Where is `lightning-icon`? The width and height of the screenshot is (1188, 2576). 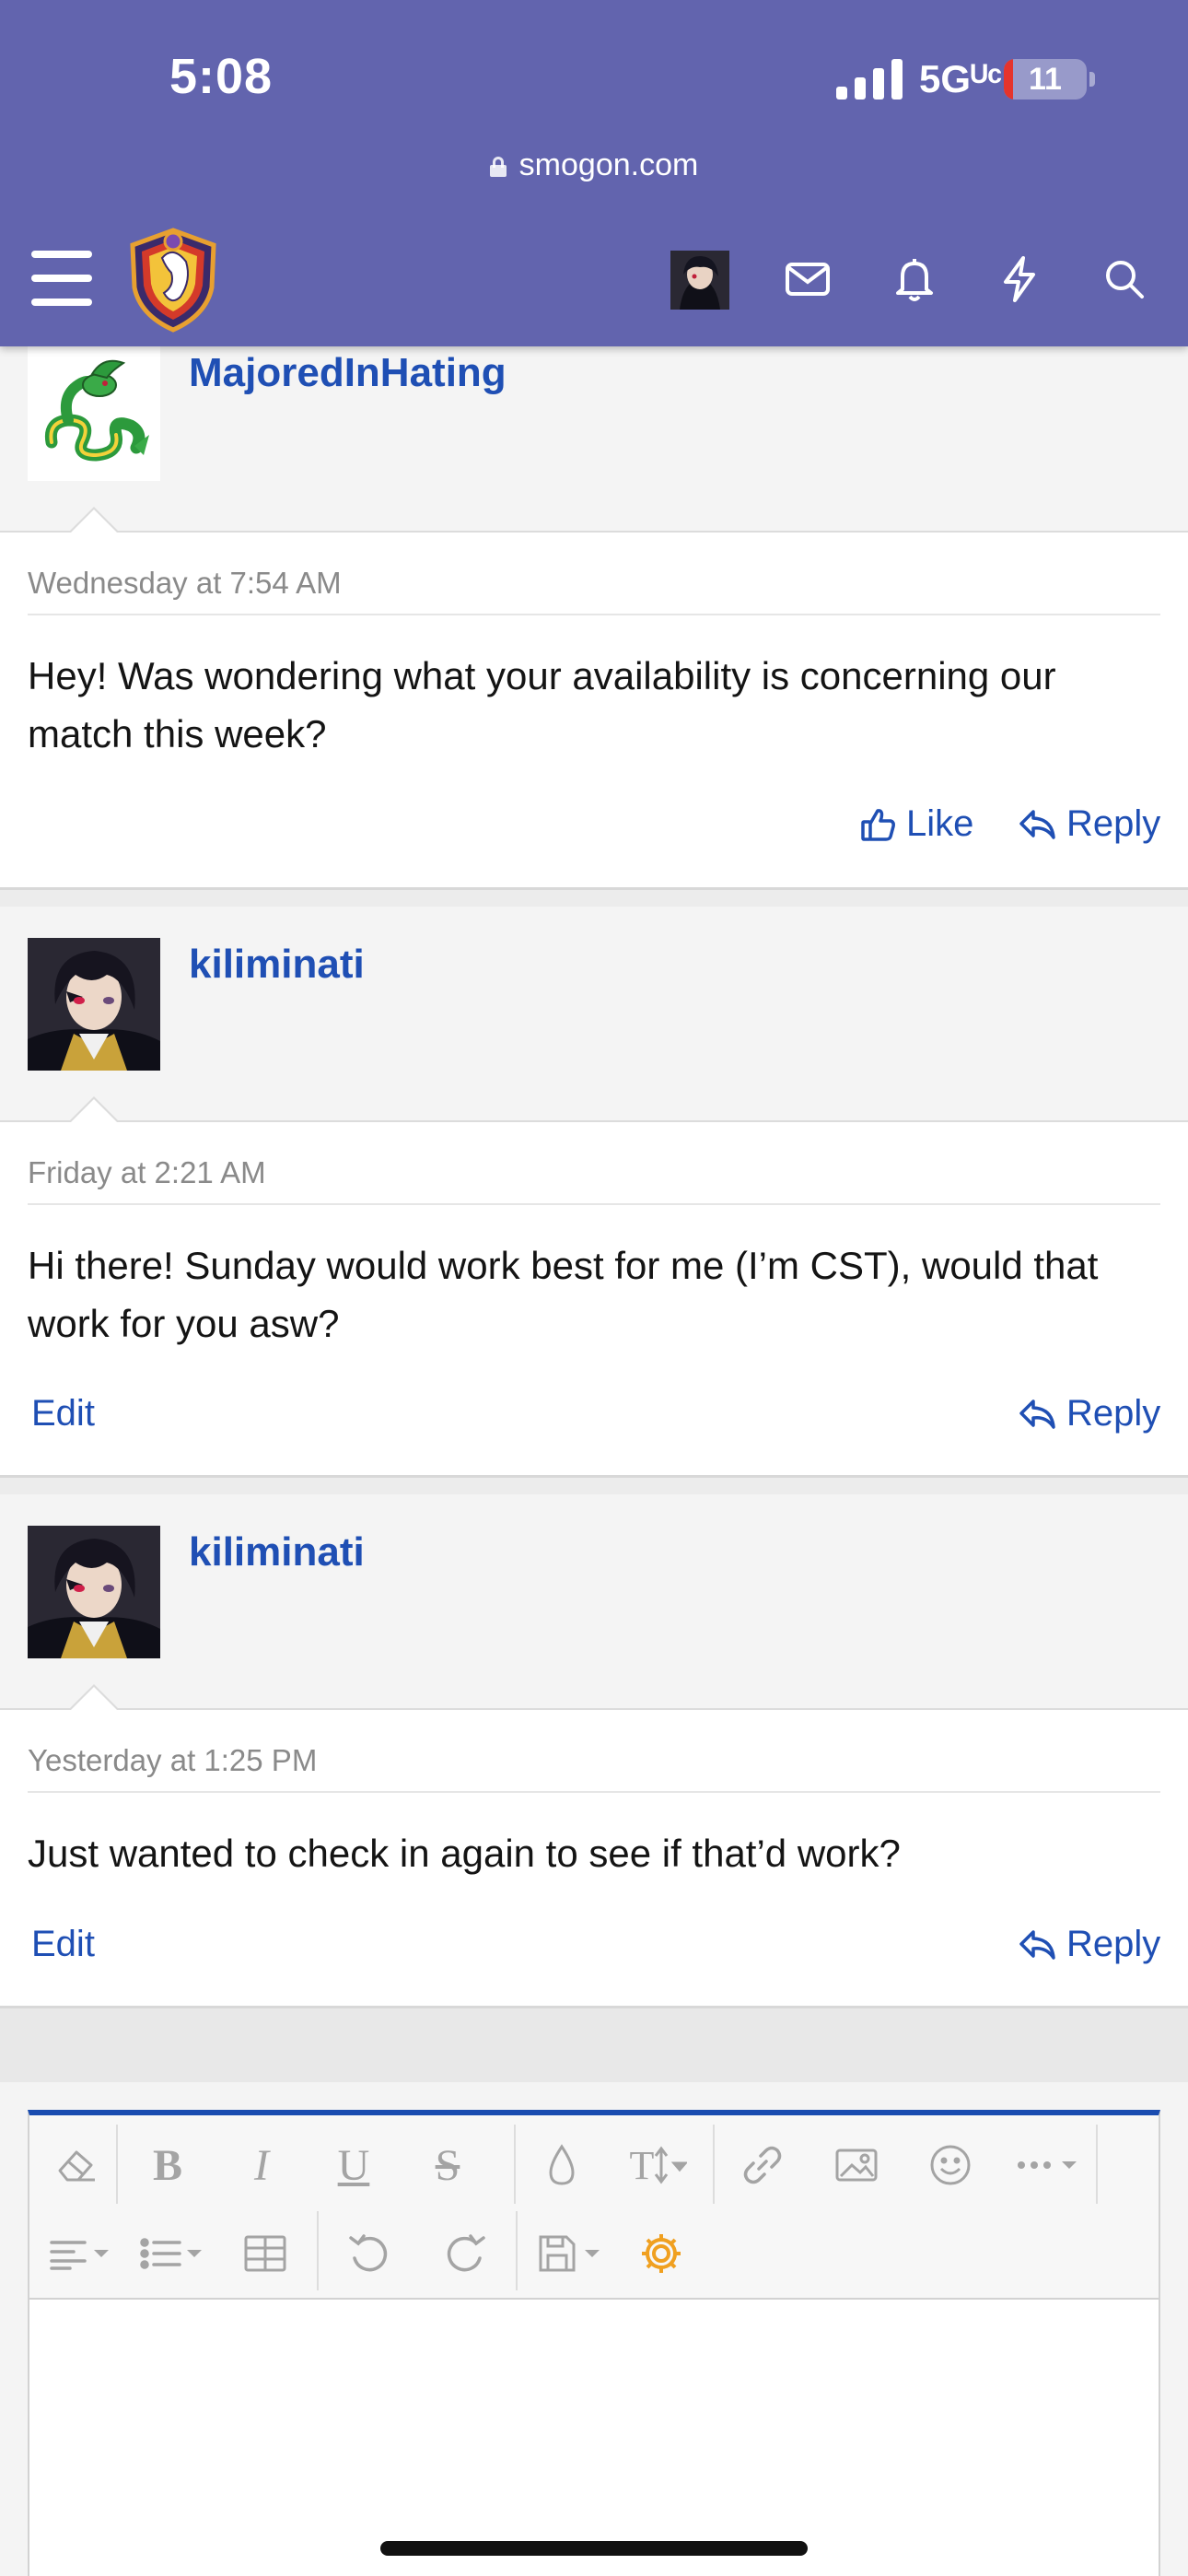 lightning-icon is located at coordinates (1019, 279).